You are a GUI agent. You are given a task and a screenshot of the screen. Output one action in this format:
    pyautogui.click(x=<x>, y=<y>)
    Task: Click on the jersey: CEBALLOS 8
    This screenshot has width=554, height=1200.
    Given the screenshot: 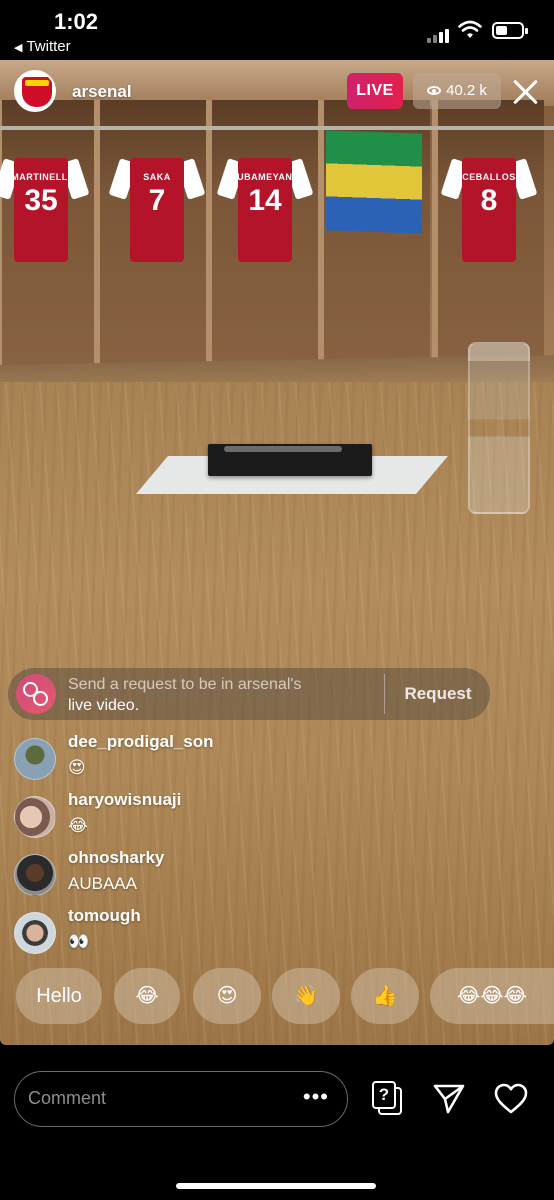 What is the action you would take?
    pyautogui.click(x=489, y=206)
    